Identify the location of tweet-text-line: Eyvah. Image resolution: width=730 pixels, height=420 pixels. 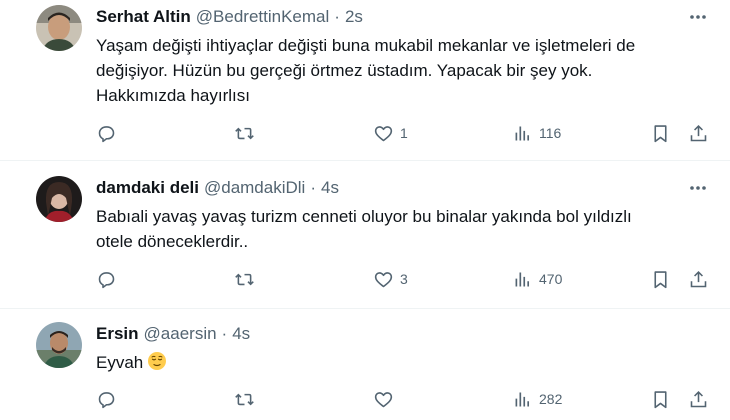
(401, 362).